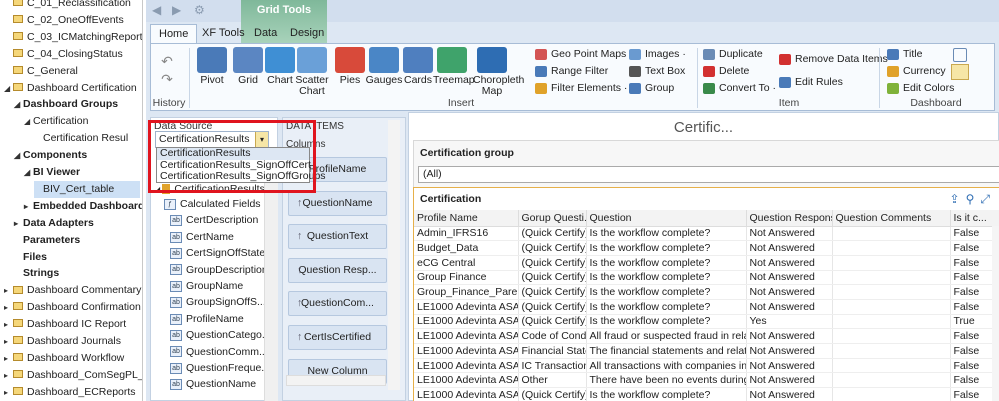 The image size is (999, 401). What do you see at coordinates (466, 218) in the screenshot?
I see `column-header: Profile Name` at bounding box center [466, 218].